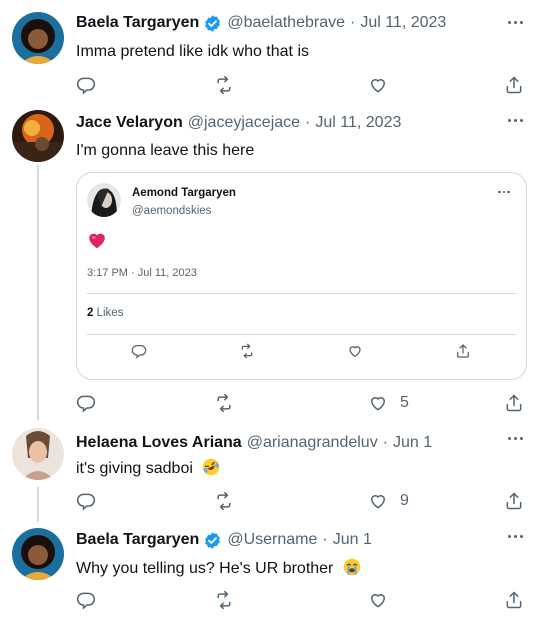  What do you see at coordinates (134, 468) in the screenshot?
I see `tweet-text: it's giving sadboi` at bounding box center [134, 468].